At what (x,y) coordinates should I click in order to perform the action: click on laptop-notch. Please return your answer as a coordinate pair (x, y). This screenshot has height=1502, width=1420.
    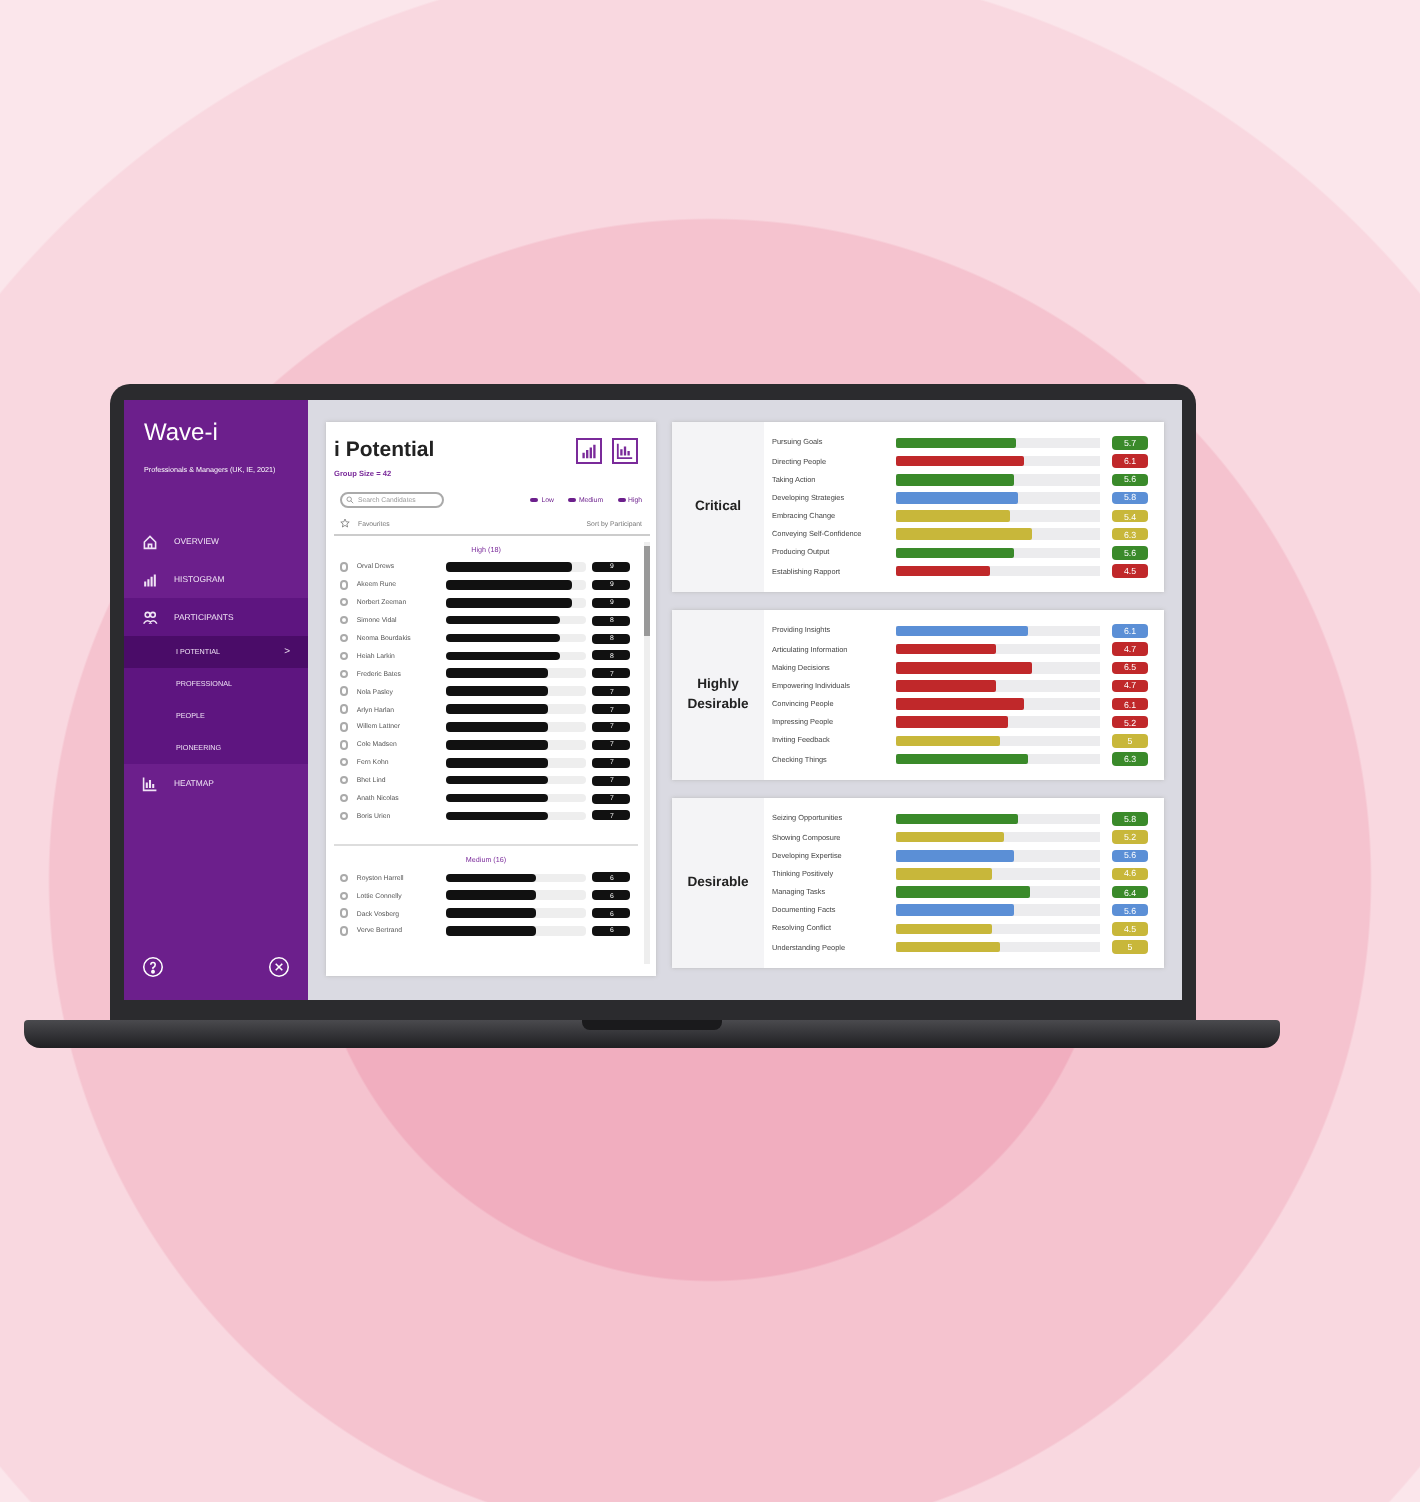
    Looking at the image, I should click on (652, 1025).